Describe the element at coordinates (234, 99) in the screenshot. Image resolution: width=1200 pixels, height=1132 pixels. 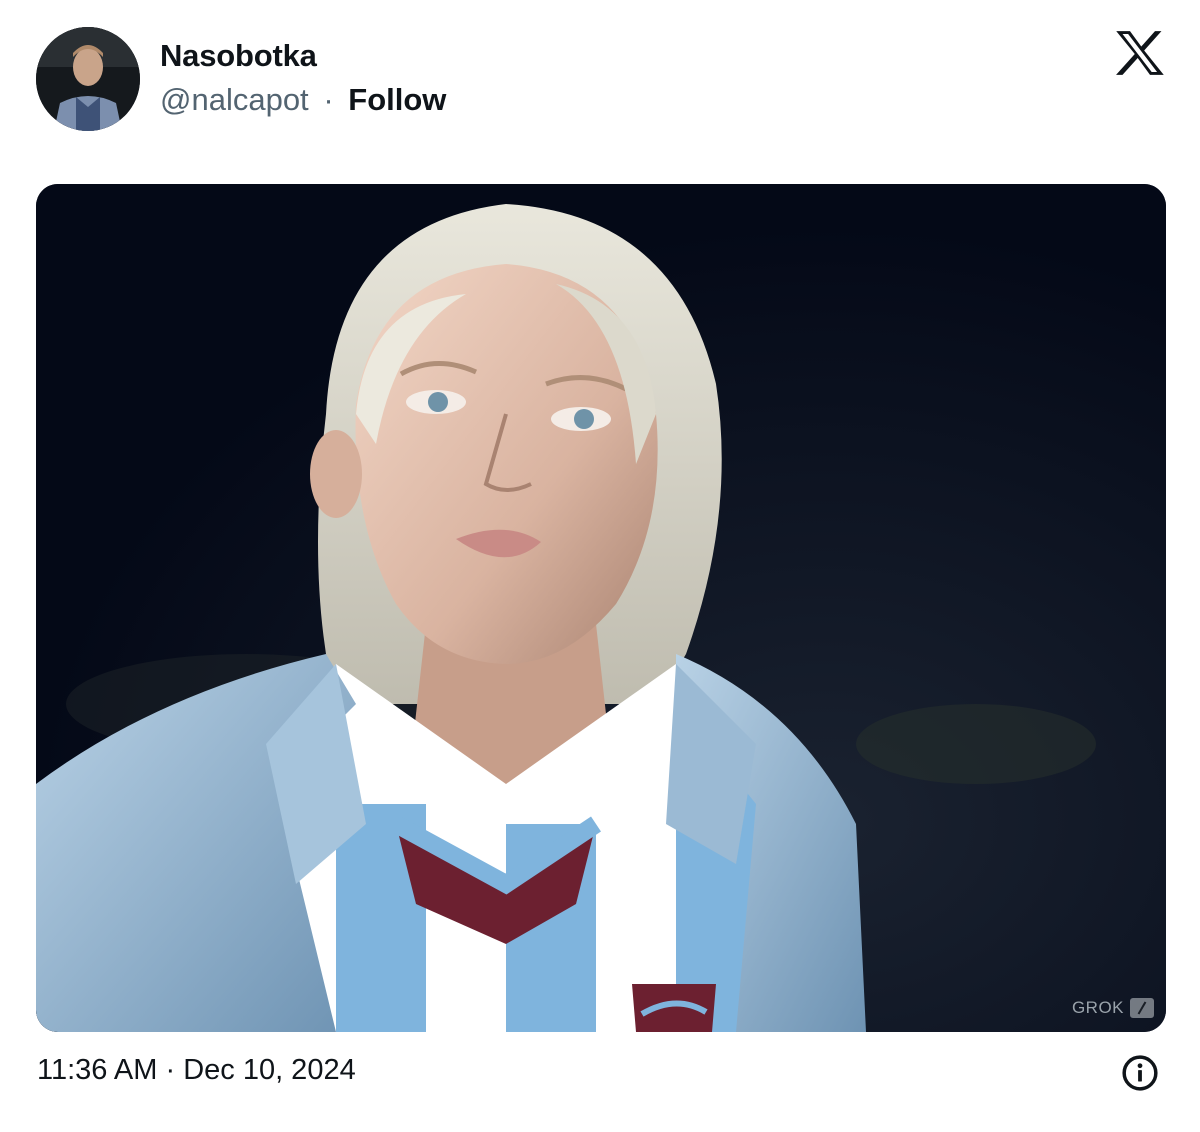
I see `author-handle: @nalcapot` at that location.